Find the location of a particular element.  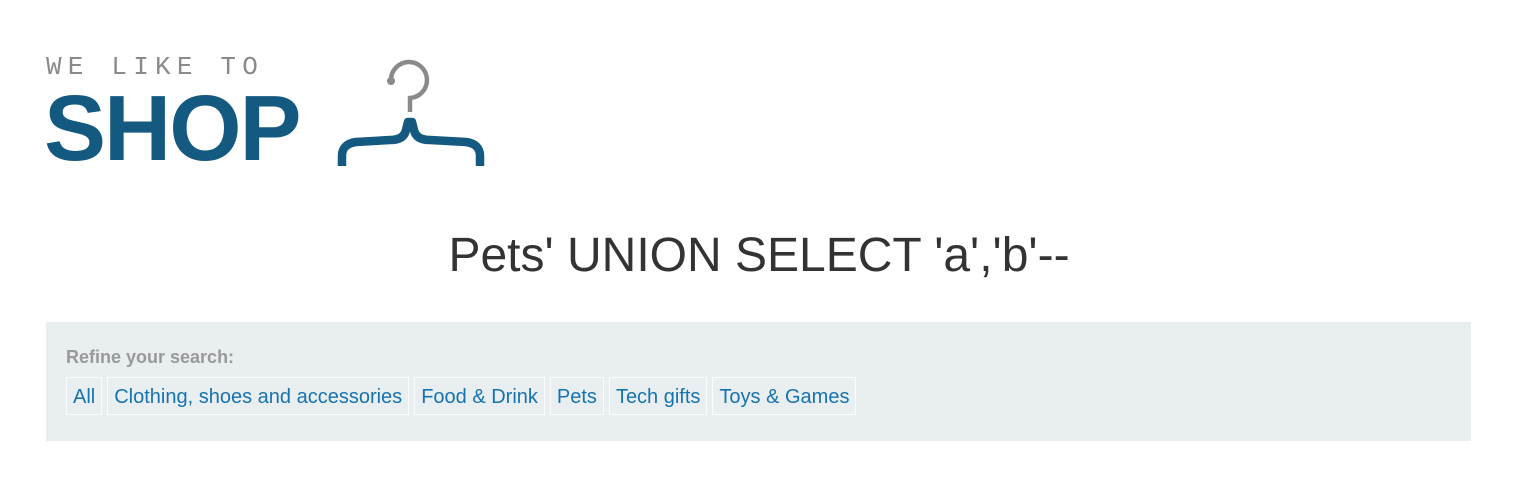

site-logo: WE LIKE TO SHOP is located at coordinates (266, 115).